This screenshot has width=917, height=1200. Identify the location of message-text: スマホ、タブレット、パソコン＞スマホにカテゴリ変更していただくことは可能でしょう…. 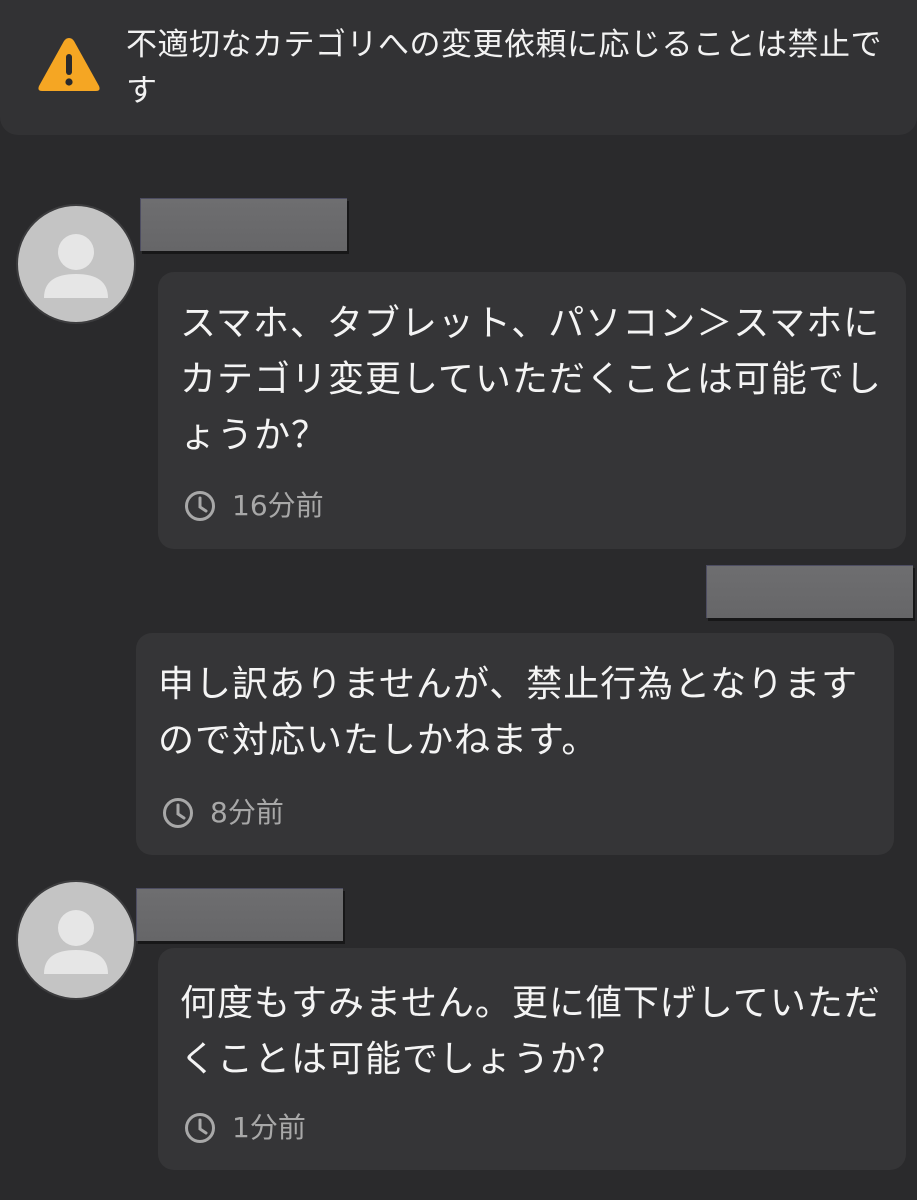
(531, 379).